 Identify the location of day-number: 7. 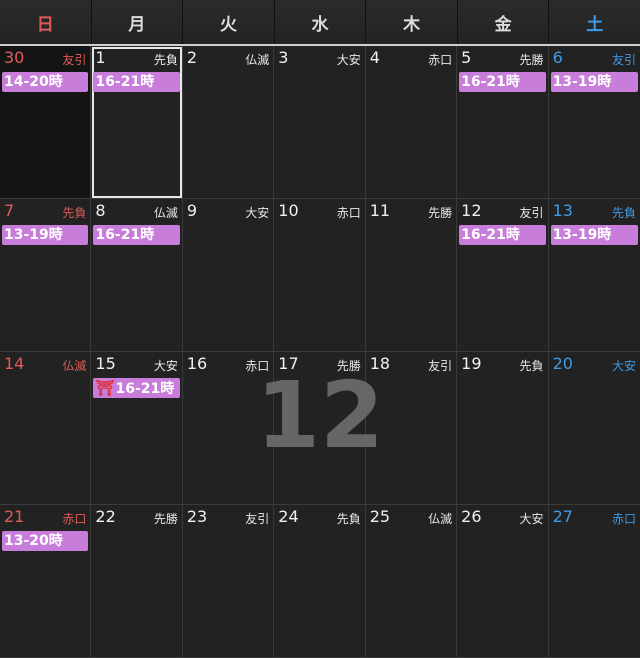
(9, 210).